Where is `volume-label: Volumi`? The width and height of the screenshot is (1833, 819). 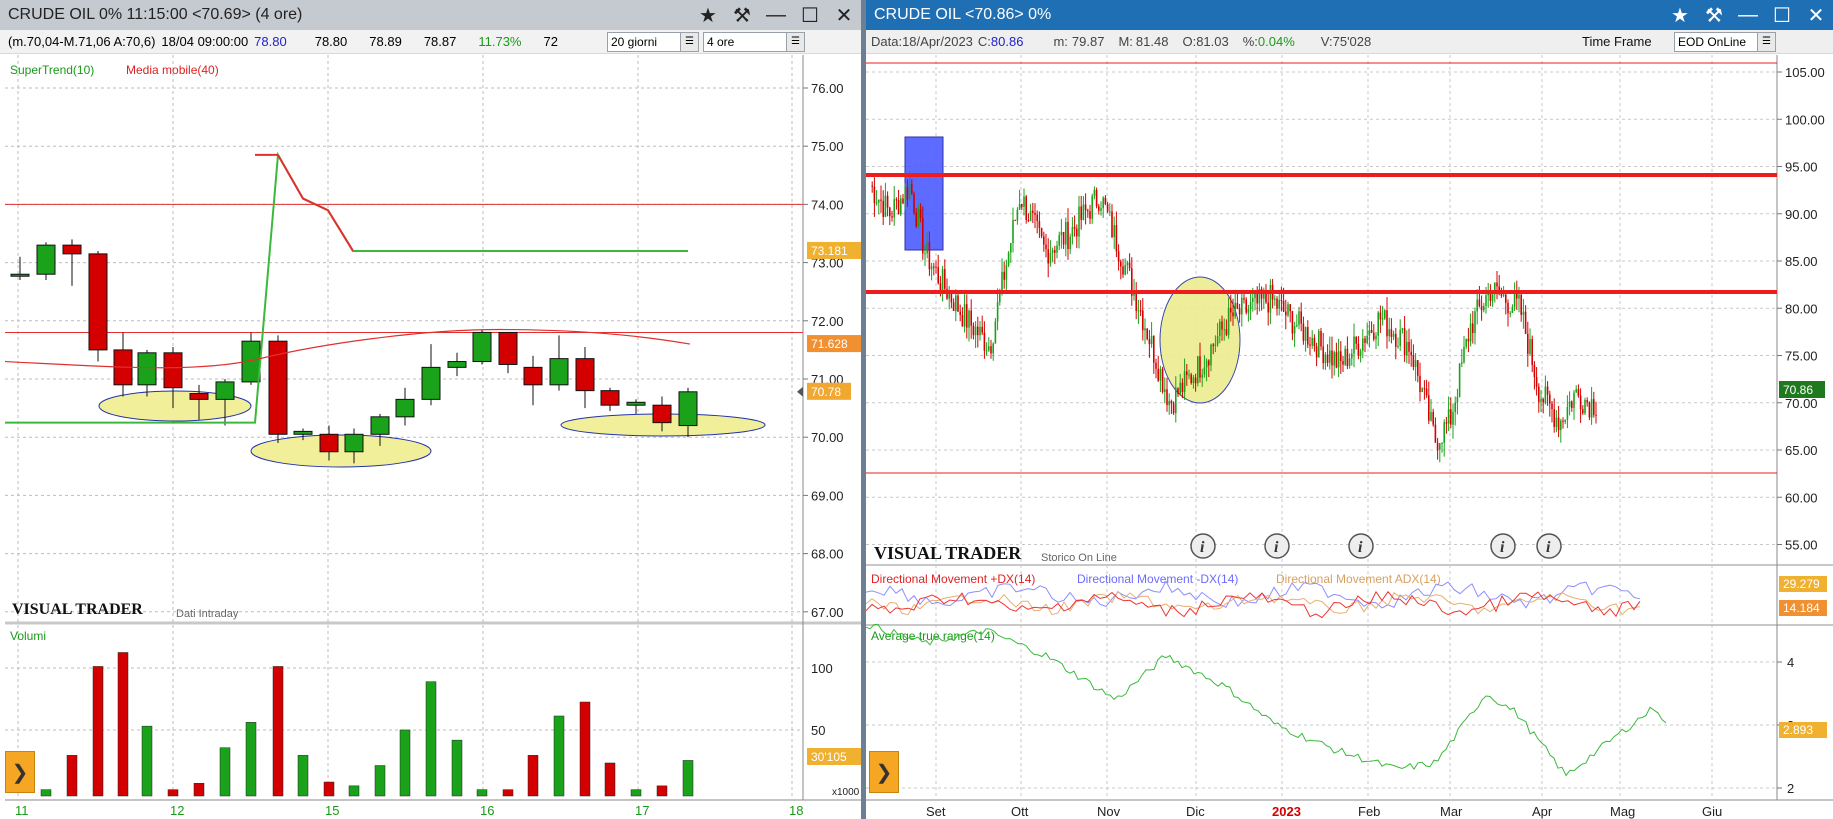
volume-label: Volumi is located at coordinates (28, 636).